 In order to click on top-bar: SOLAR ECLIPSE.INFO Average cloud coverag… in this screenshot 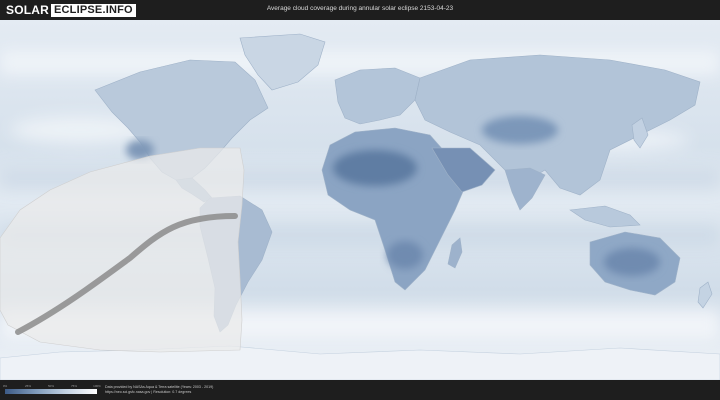, I will do `click(360, 10)`.